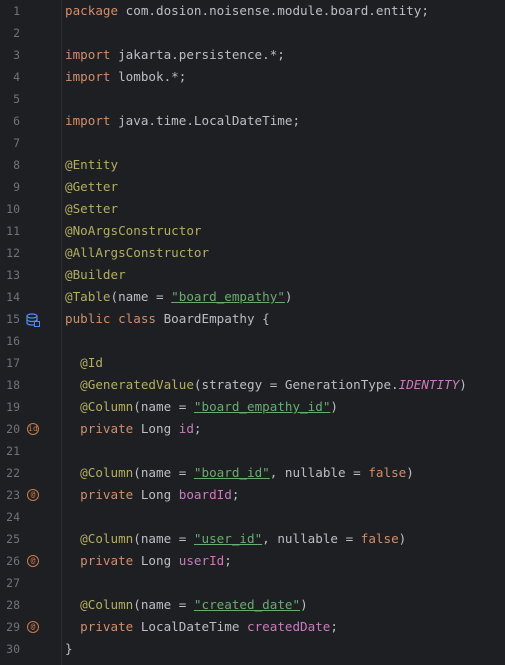  I want to click on code-text: private Long id;, so click(133, 429).